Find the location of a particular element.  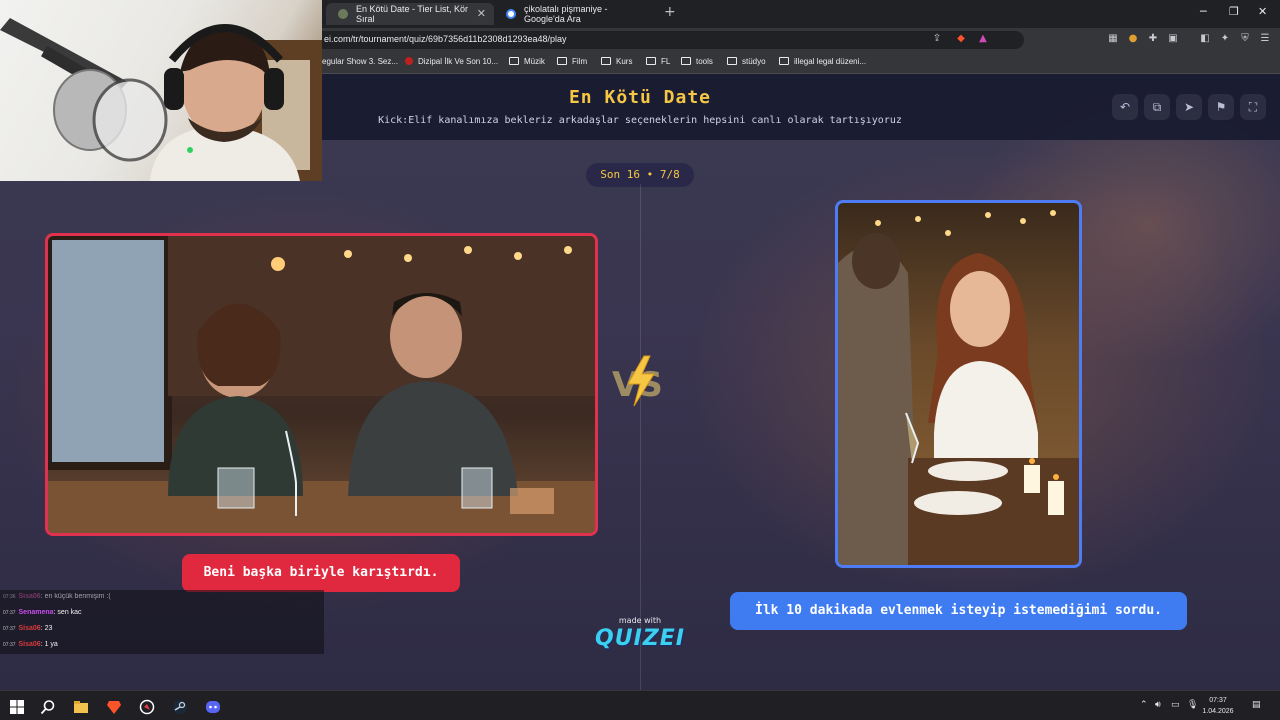

woman-shocked-dinner-image is located at coordinates (958, 387).